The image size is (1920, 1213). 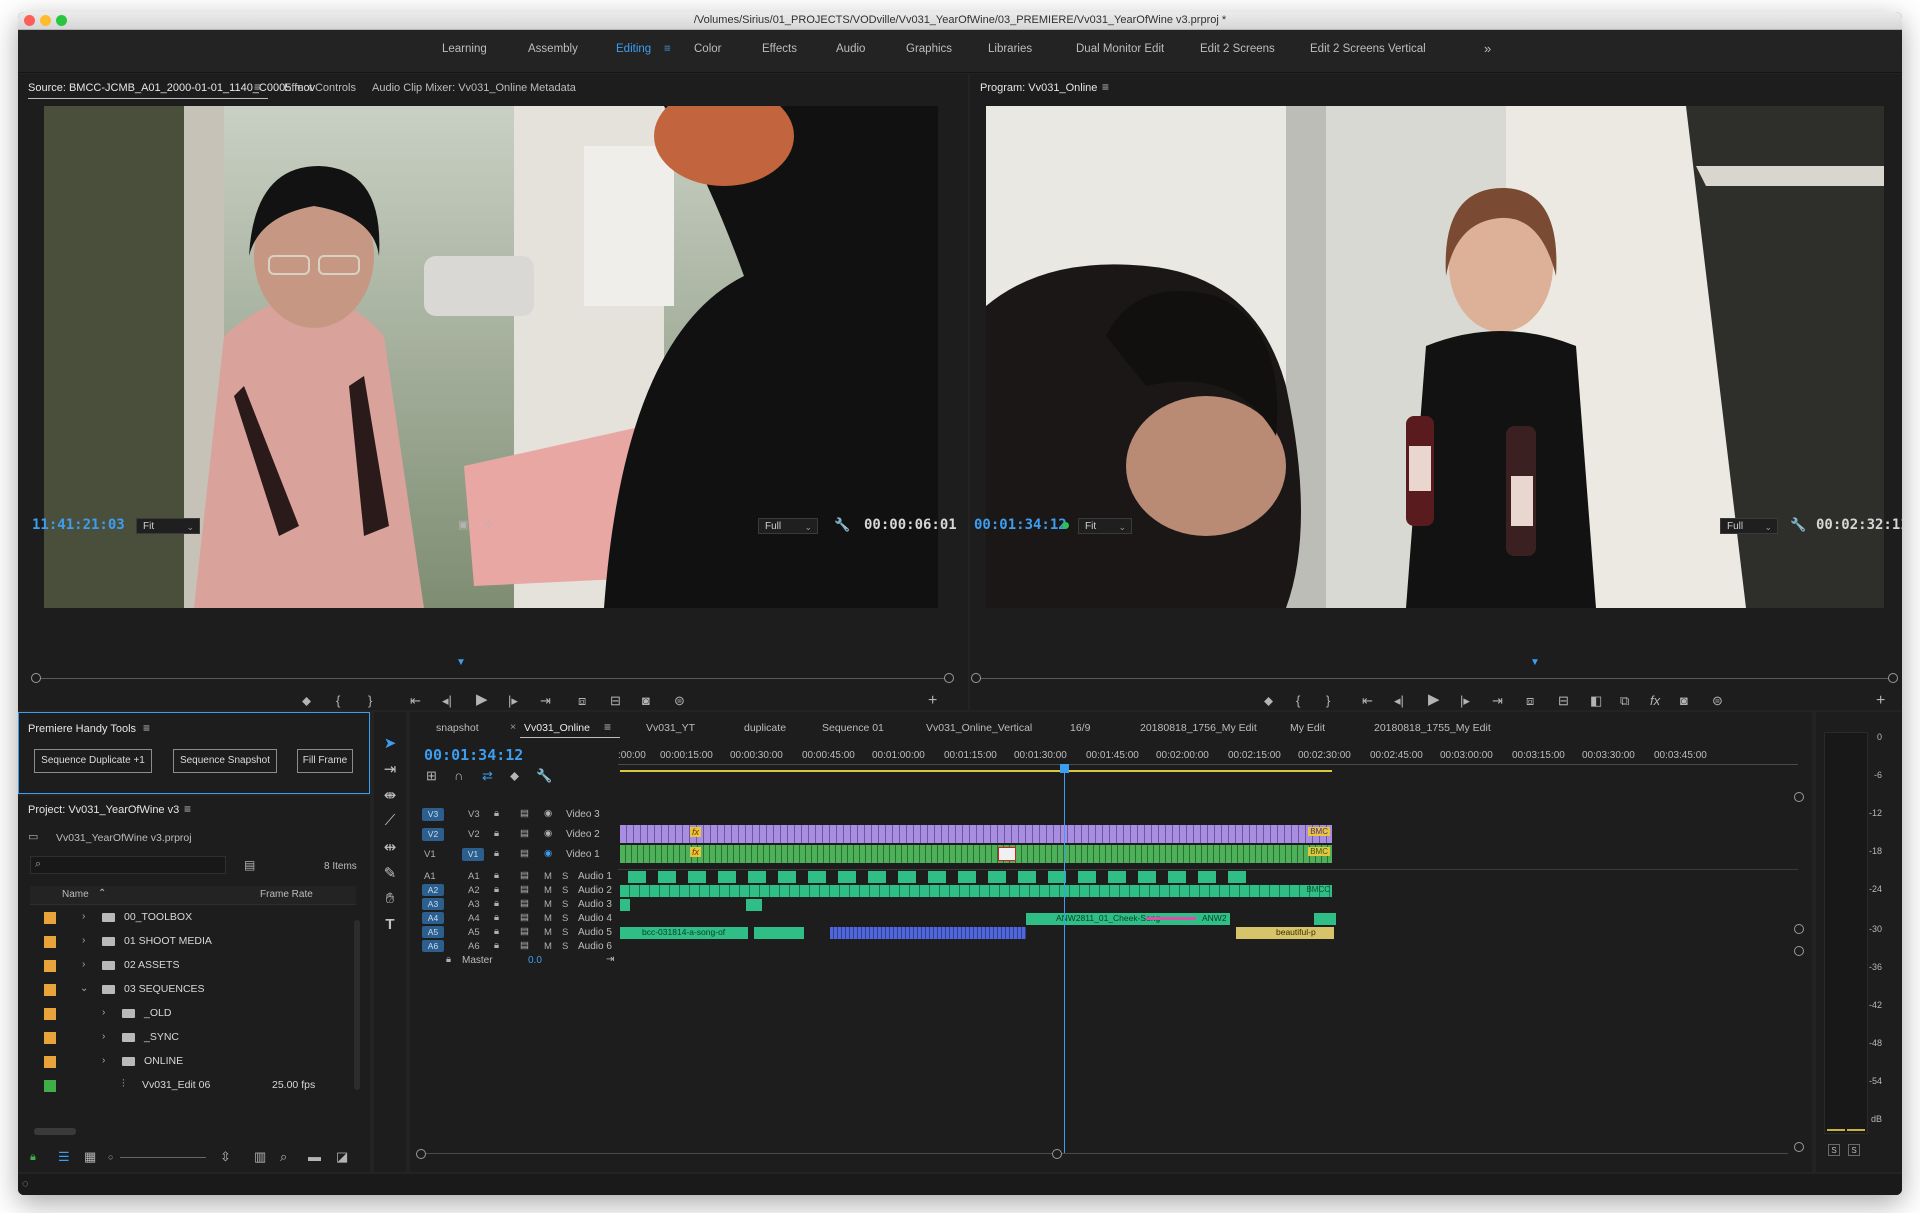 I want to click on track-id: V2, so click(x=474, y=834).